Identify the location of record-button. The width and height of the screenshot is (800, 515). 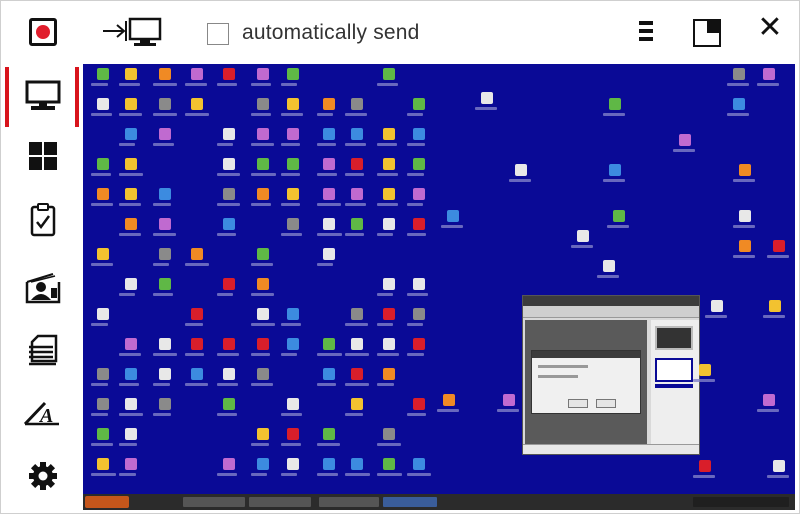
(43, 32).